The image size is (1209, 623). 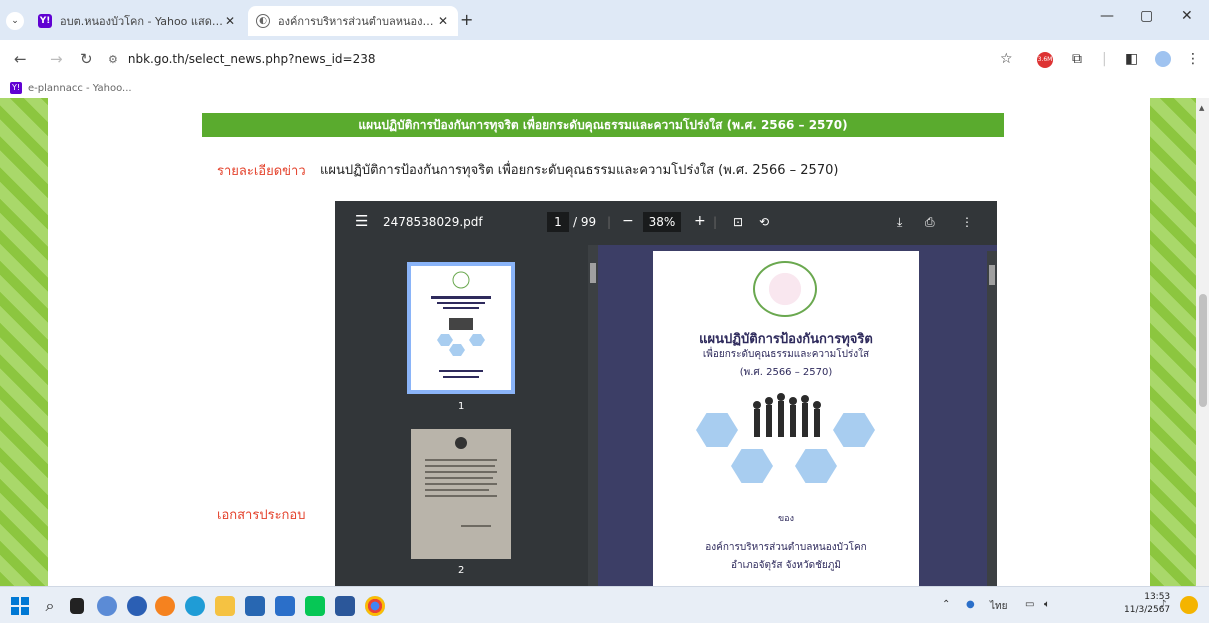 What do you see at coordinates (113, 59) in the screenshot?
I see `site-settings-icon: ⚙` at bounding box center [113, 59].